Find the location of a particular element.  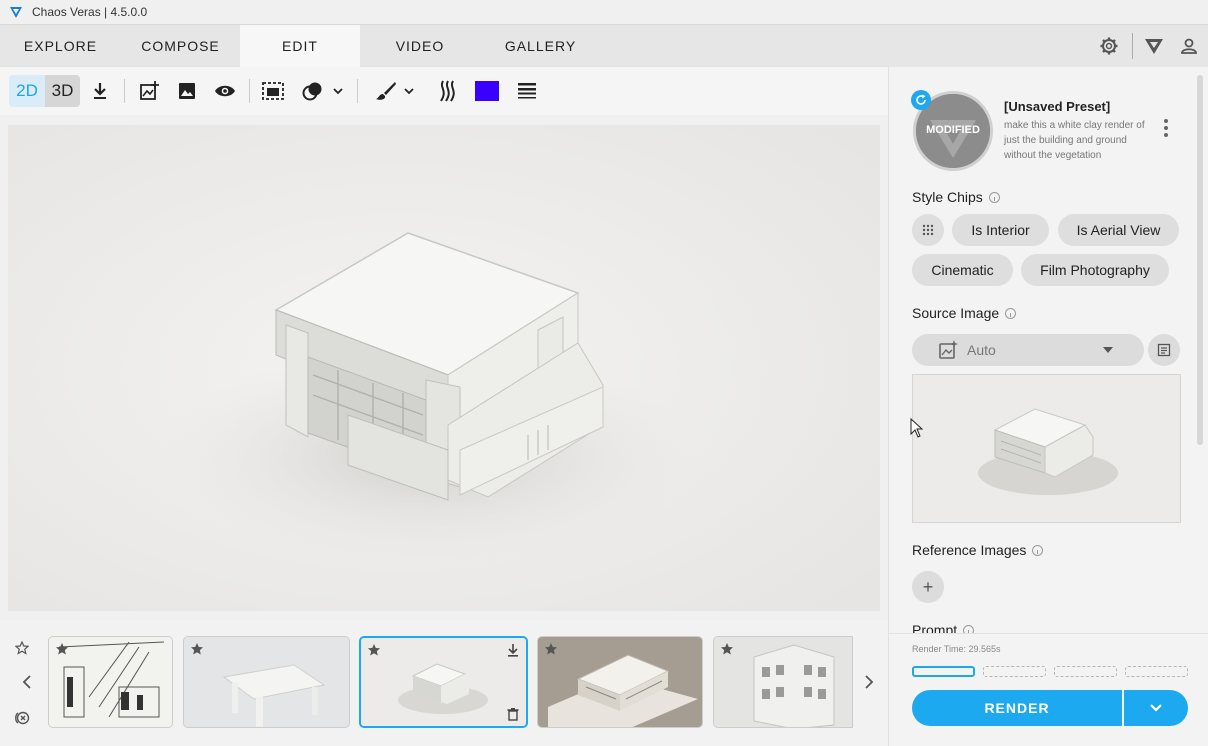

thumbnail-clay-house is located at coordinates (443, 682).